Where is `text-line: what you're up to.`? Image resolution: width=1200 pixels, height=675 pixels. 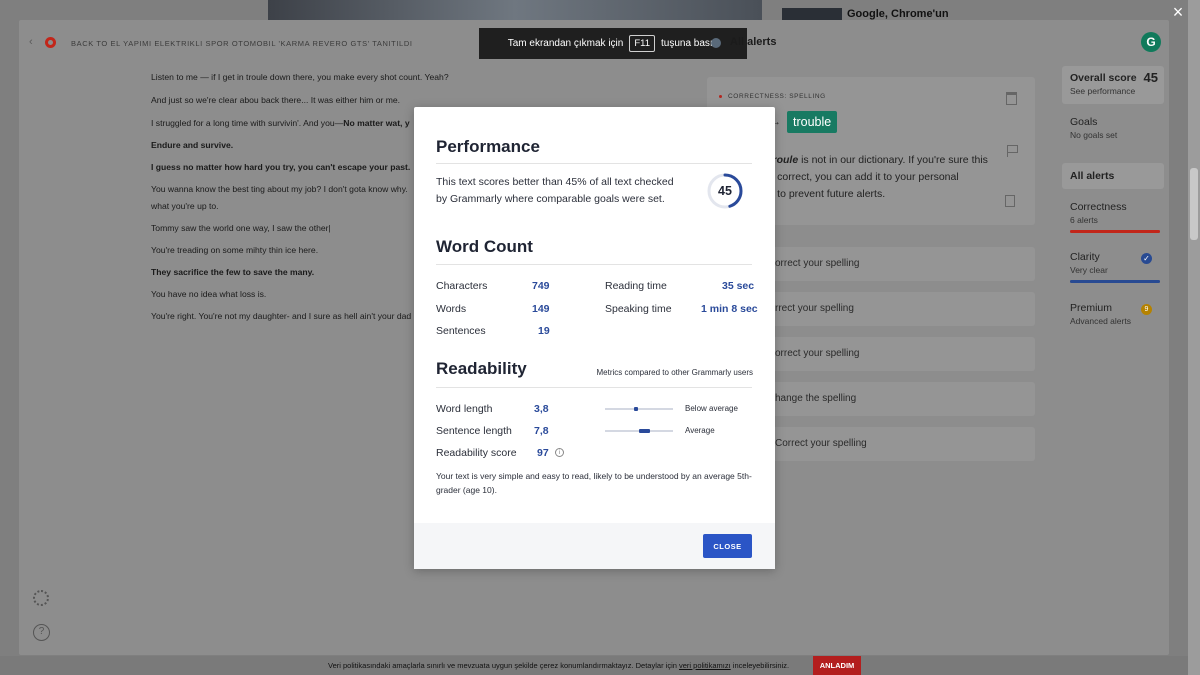 text-line: what you're up to. is located at coordinates (185, 206).